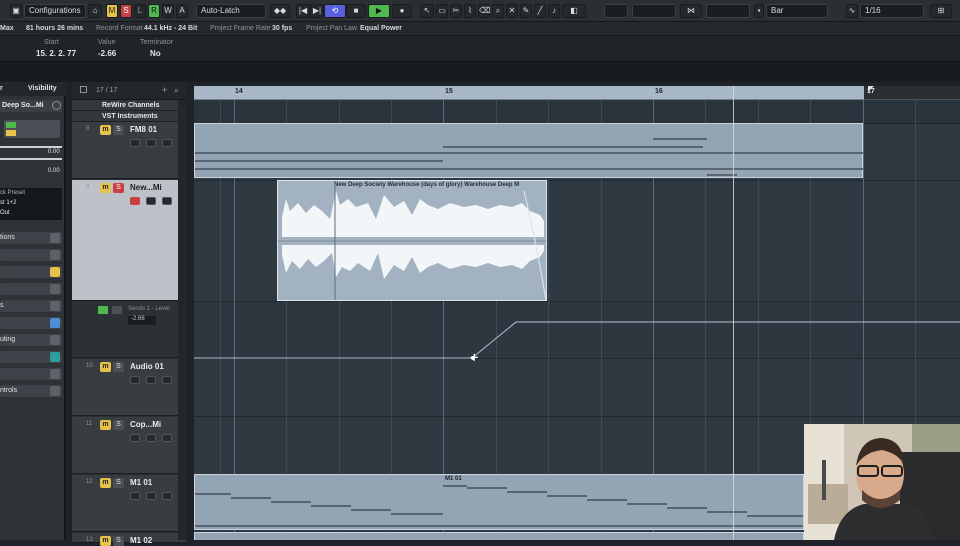 This screenshot has height=546, width=960. I want to click on automation-mode-field: Auto-Latch, so click(231, 11).